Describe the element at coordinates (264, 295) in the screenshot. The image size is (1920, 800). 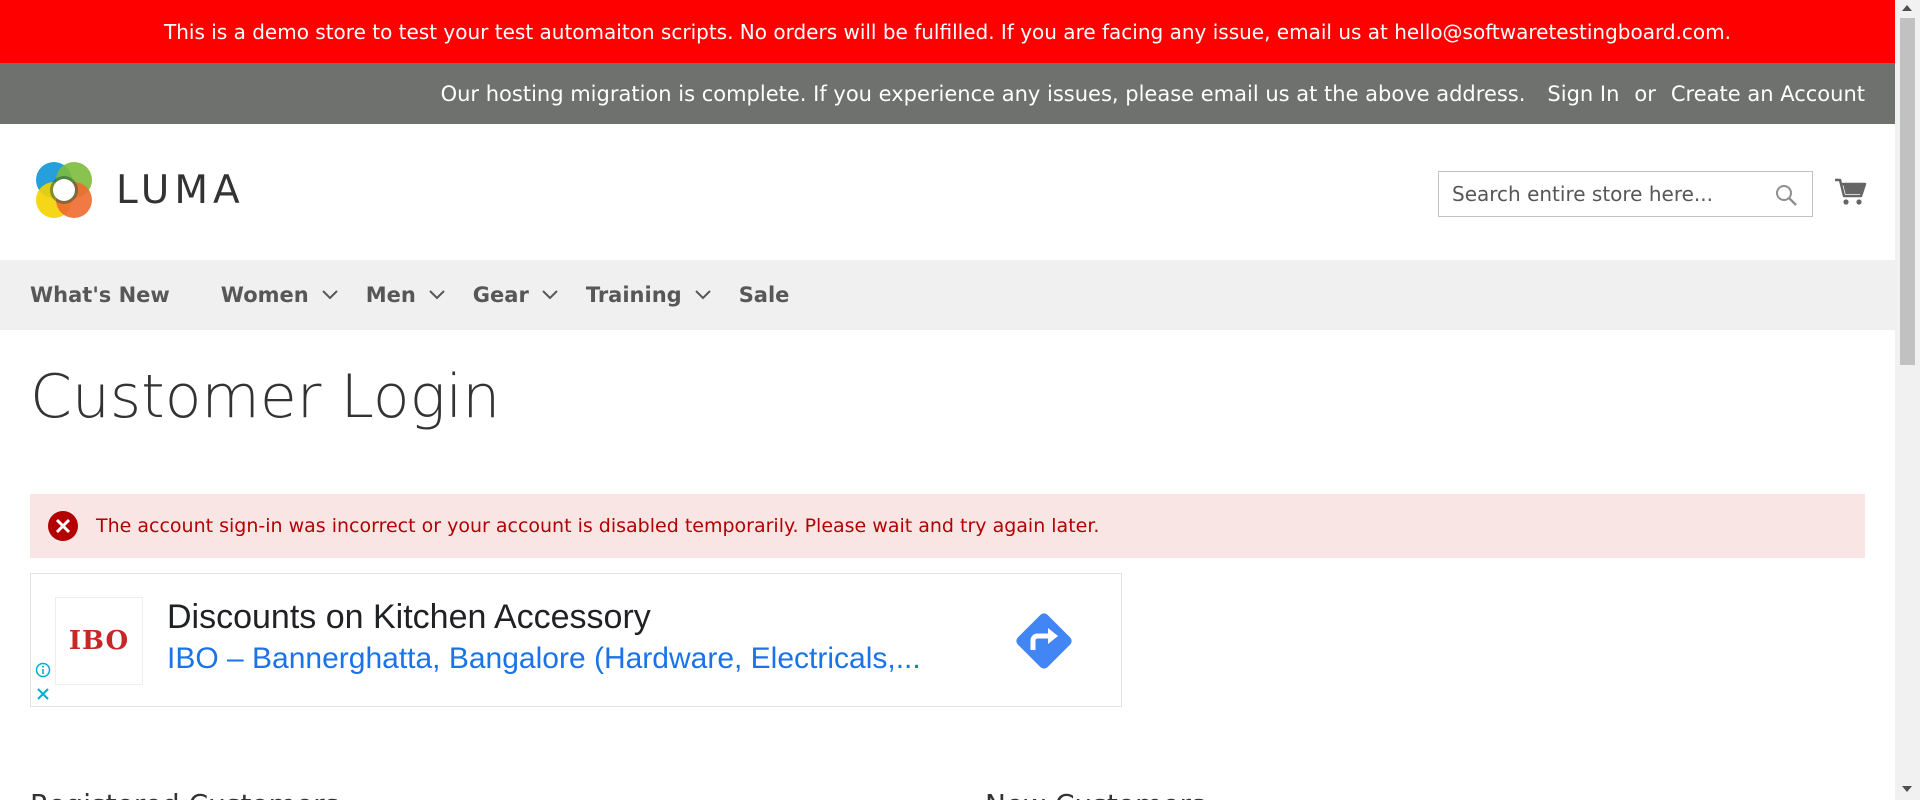
I see `nav-label: Women` at that location.